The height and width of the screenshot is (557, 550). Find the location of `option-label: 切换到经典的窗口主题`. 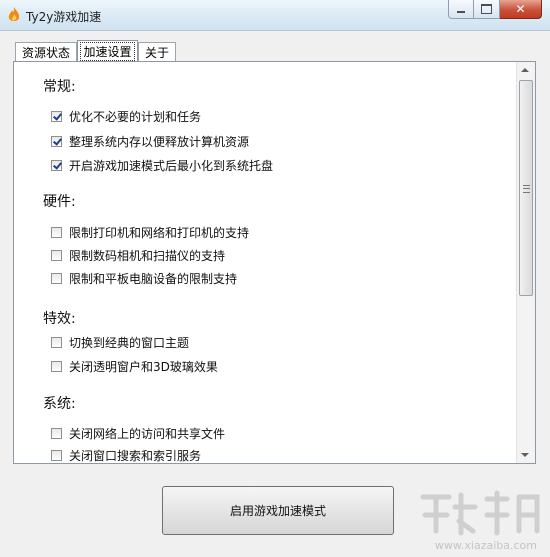

option-label: 切换到经典的窗口主题 is located at coordinates (129, 342).